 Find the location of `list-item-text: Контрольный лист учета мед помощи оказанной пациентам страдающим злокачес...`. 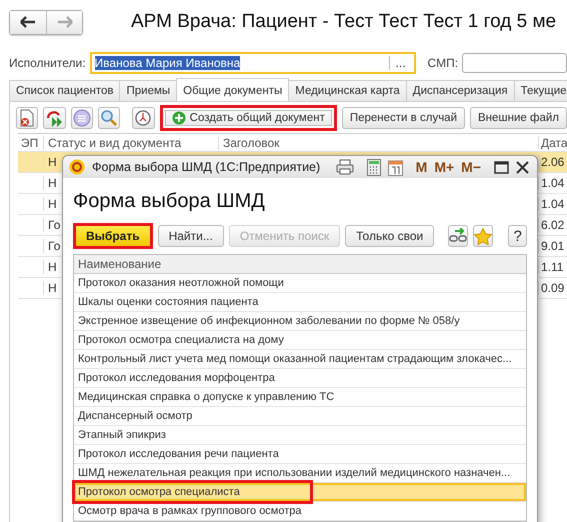

list-item-text: Контрольный лист учета мед помощи оказанной пациентам страдающим злокачес... is located at coordinates (295, 359).